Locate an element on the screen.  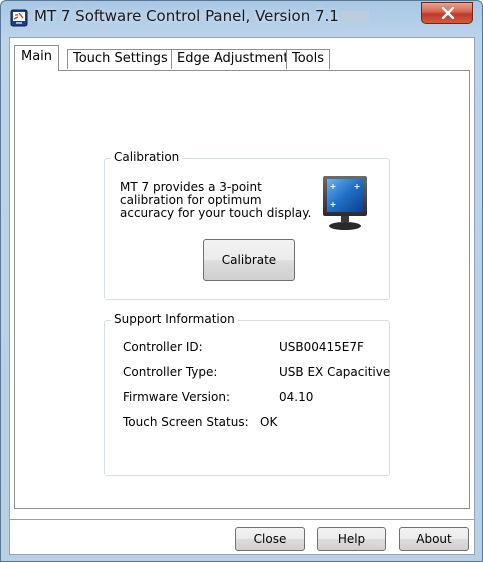
title-blur is located at coordinates (354, 16).